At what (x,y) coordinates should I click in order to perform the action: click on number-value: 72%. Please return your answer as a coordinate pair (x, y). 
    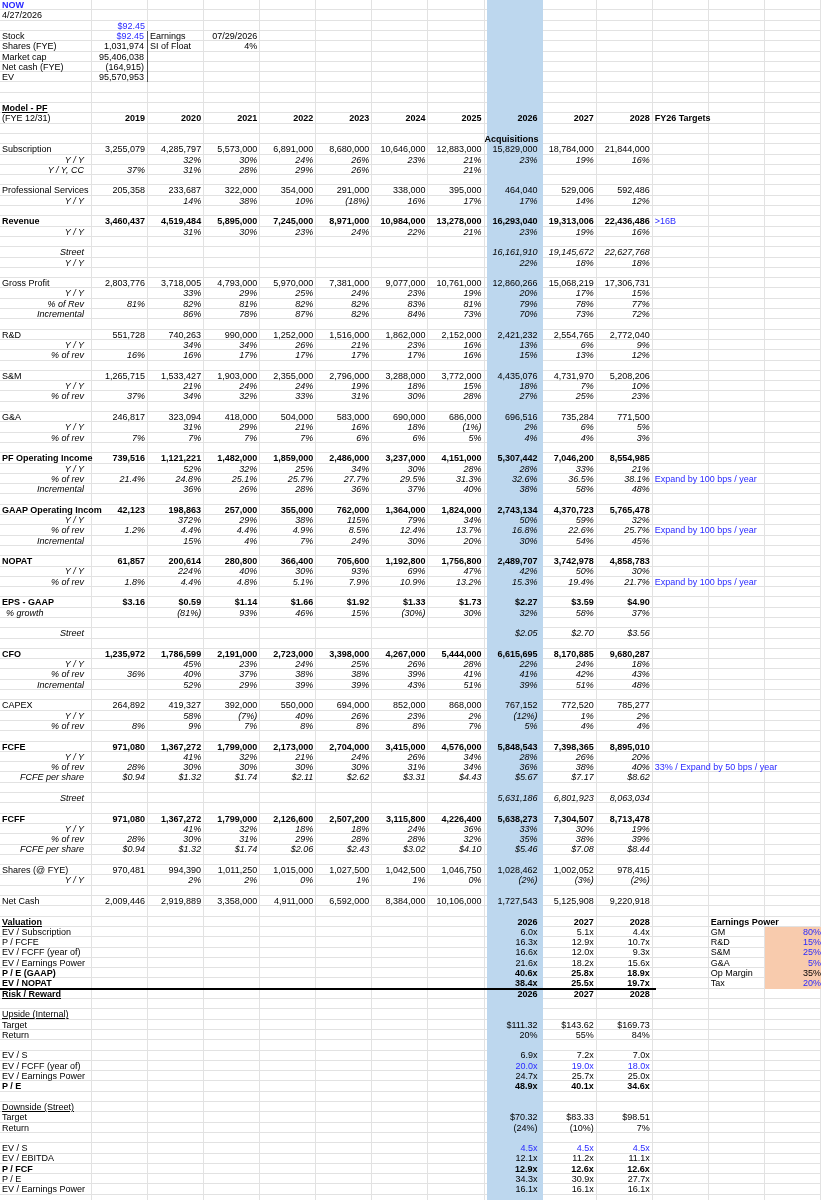
    Looking at the image, I should click on (641, 314).